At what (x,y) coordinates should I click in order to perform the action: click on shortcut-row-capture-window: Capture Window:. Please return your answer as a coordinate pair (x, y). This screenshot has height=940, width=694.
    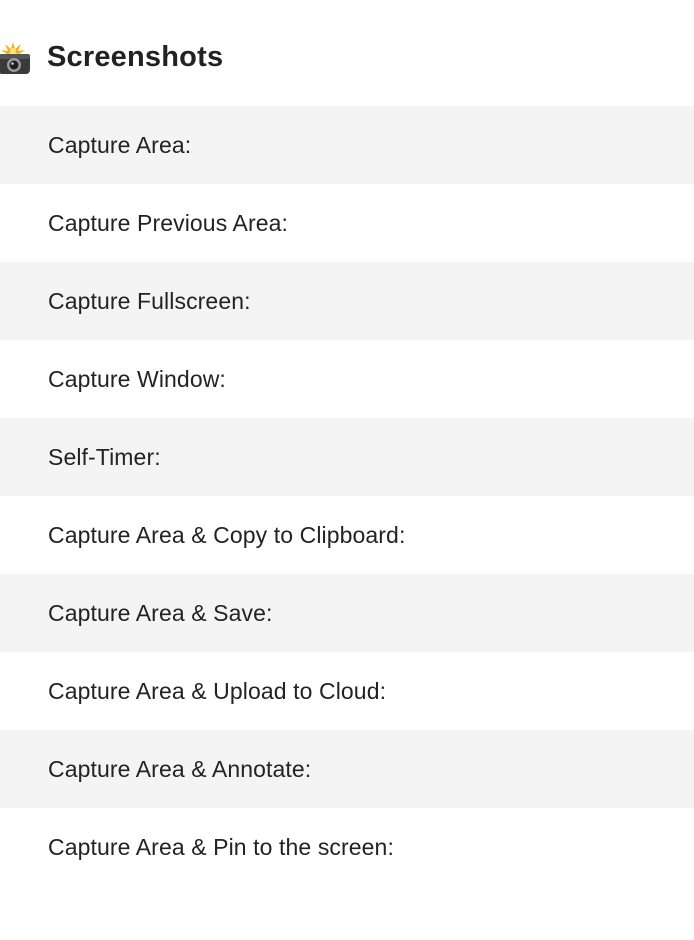
    Looking at the image, I should click on (347, 379).